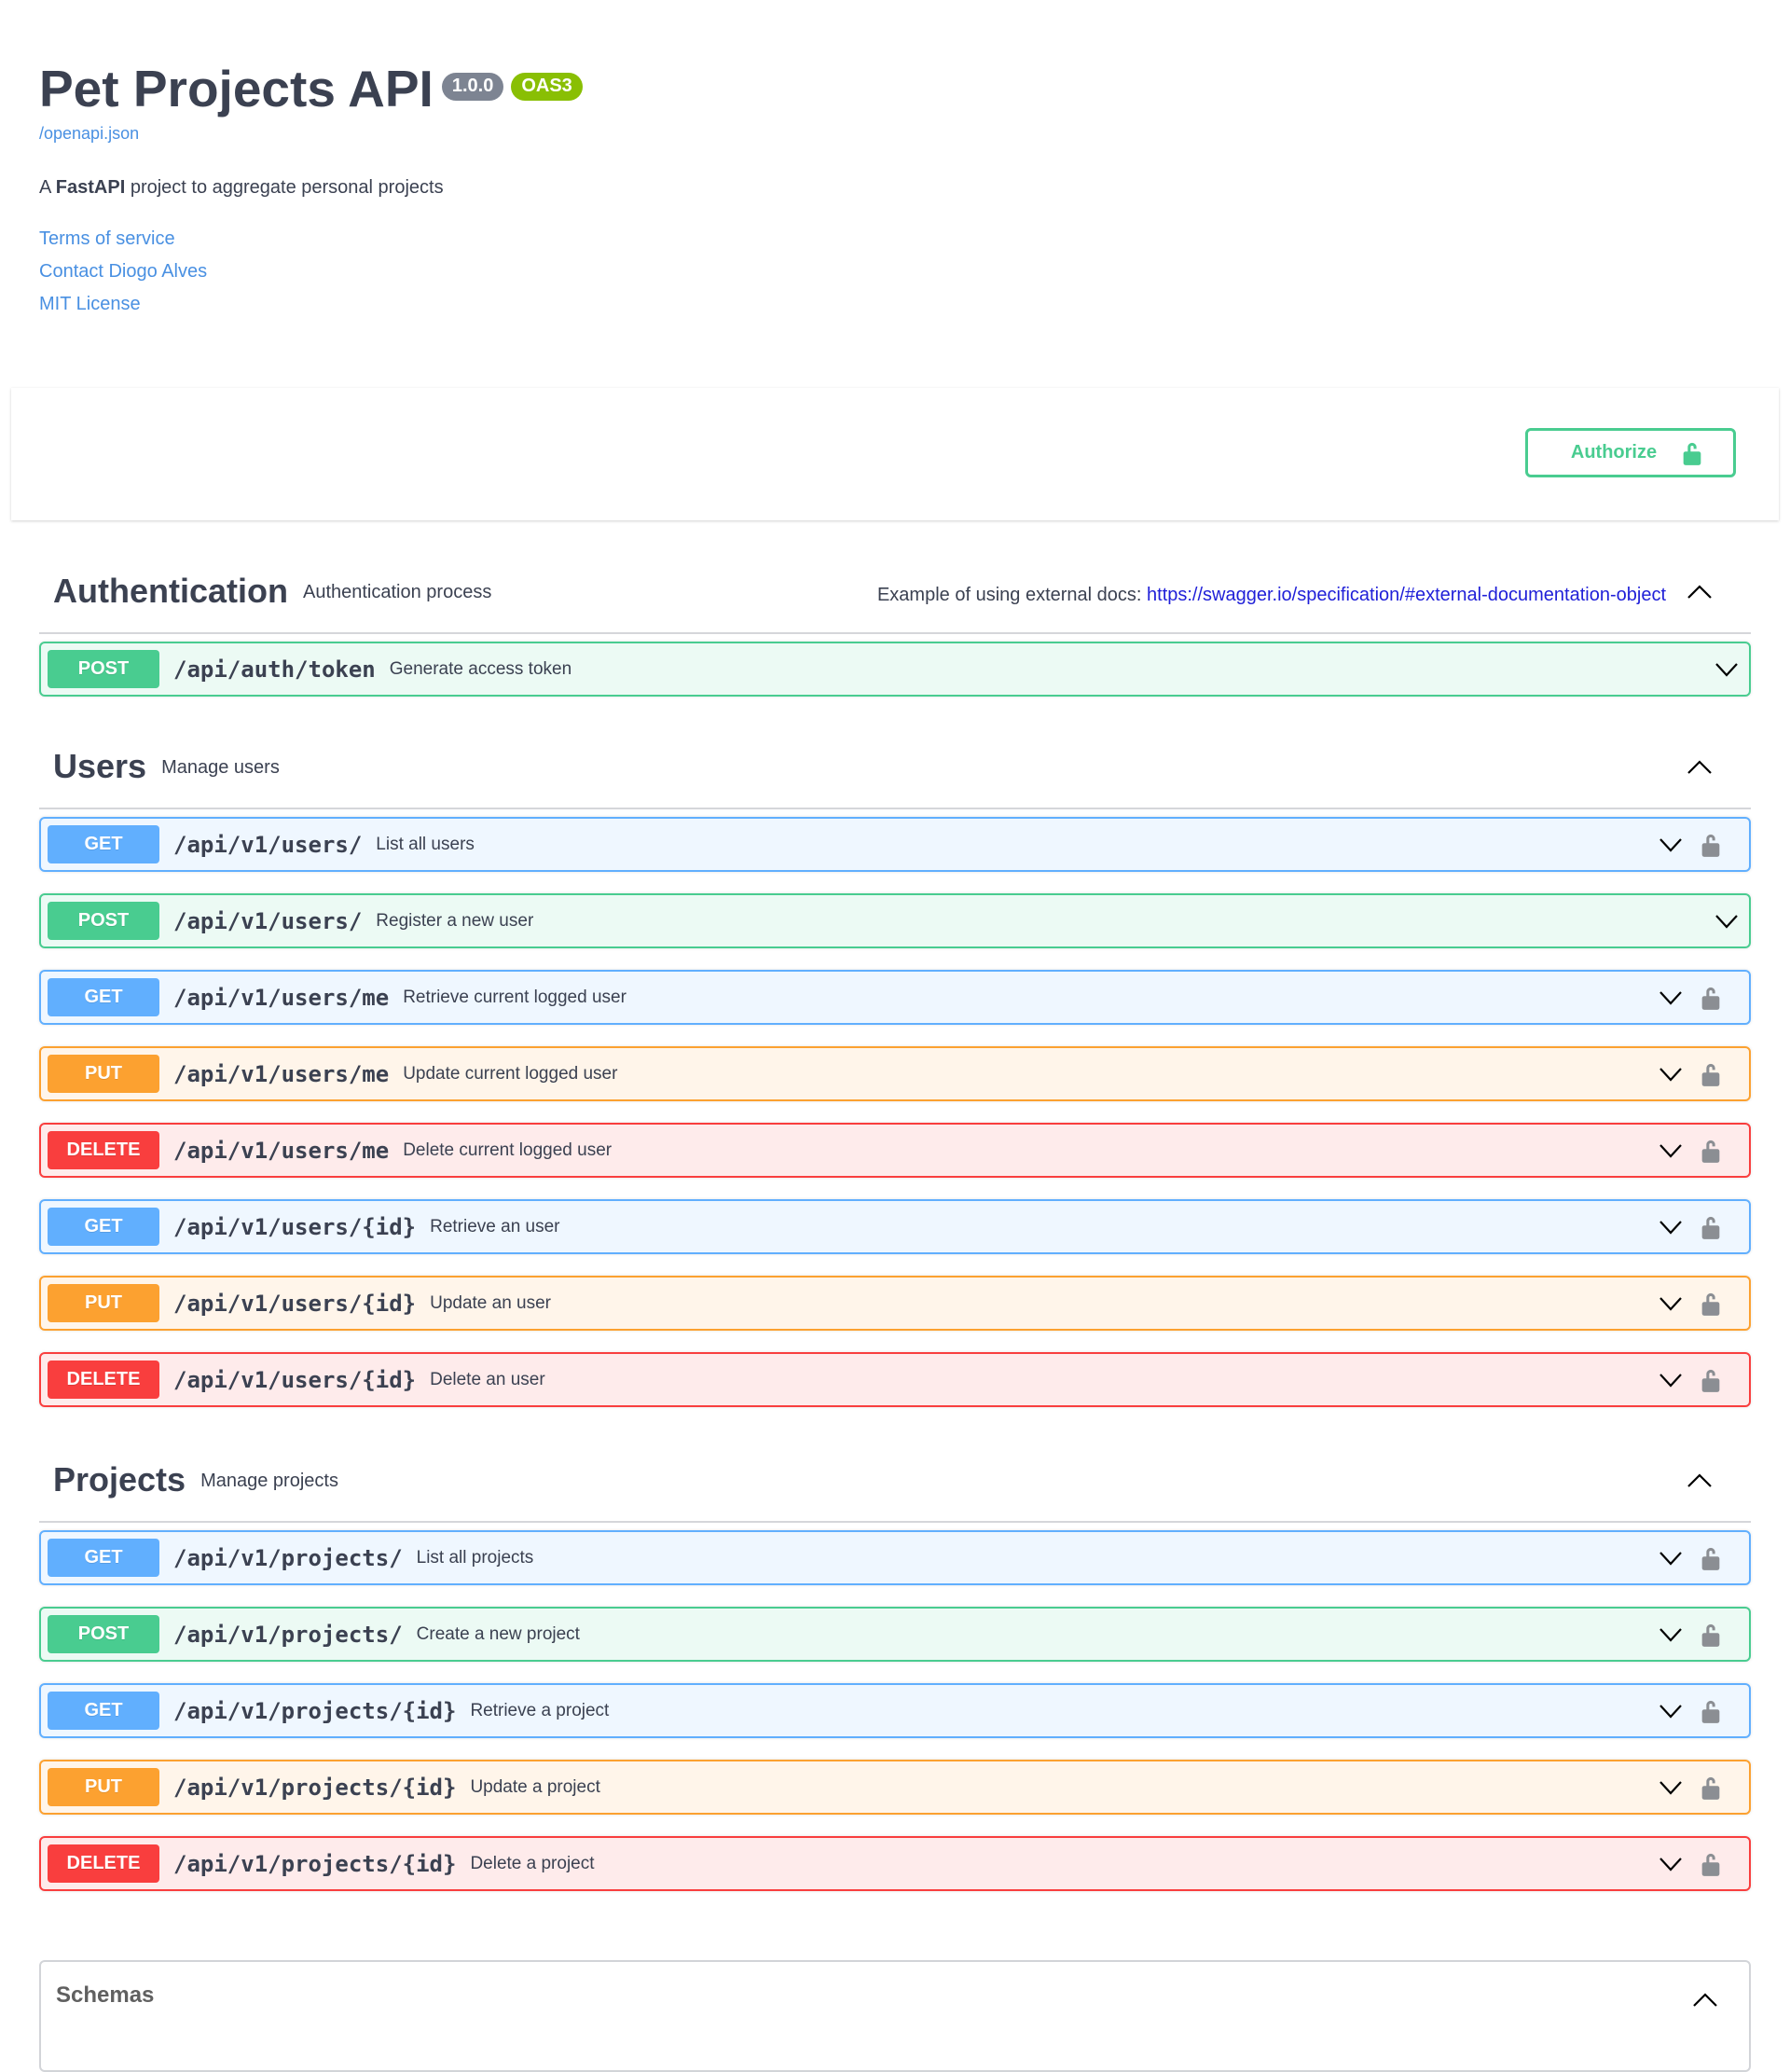  I want to click on schemas-section: Schemas, so click(895, 2016).